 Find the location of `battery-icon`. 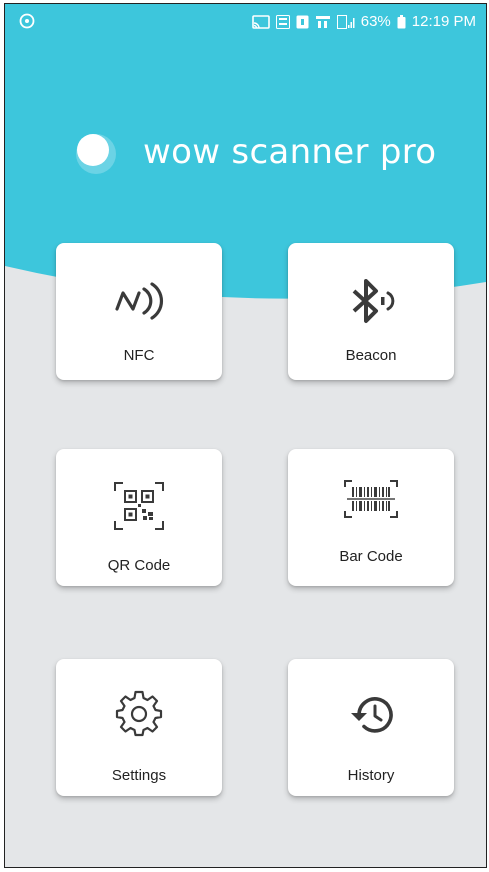

battery-icon is located at coordinates (401, 21).